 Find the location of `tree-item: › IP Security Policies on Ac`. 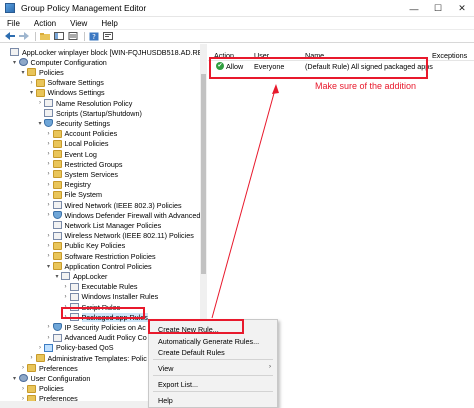

tree-item: › IP Security Policies on Ac is located at coordinates (95, 327).